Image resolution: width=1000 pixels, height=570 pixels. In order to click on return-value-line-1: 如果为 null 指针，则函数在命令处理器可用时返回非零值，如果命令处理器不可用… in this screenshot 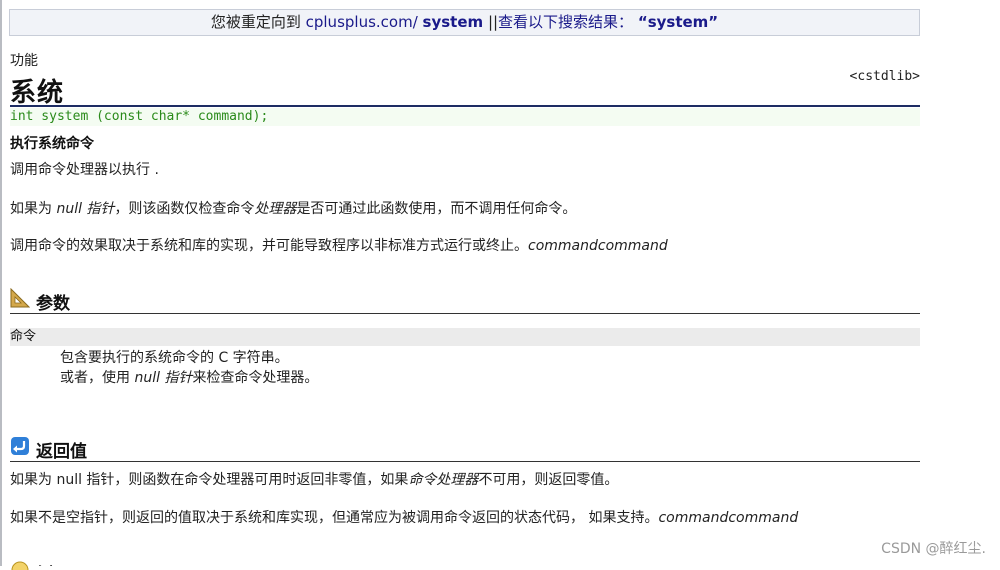, I will do `click(314, 479)`.